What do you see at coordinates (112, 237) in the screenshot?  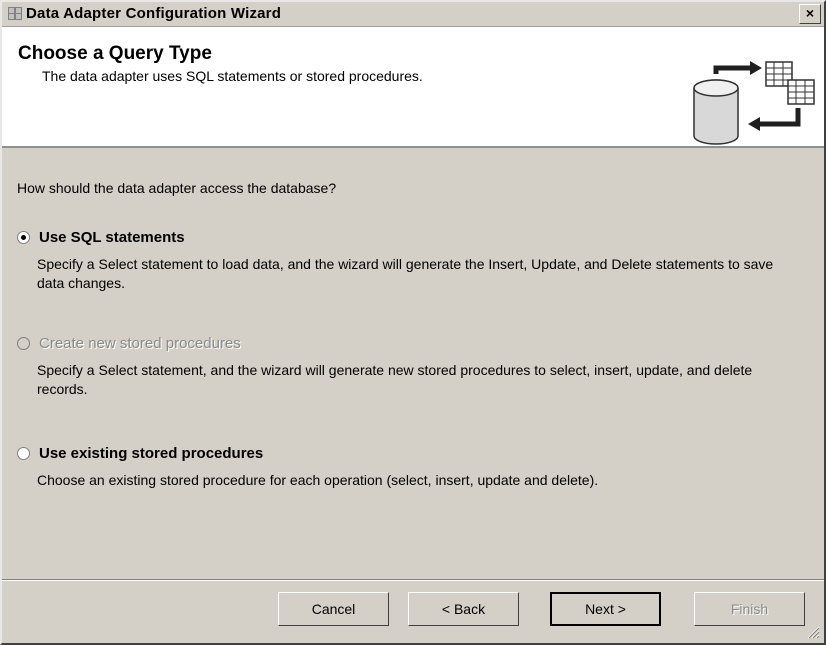 I see `option-label: Use SQL statements` at bounding box center [112, 237].